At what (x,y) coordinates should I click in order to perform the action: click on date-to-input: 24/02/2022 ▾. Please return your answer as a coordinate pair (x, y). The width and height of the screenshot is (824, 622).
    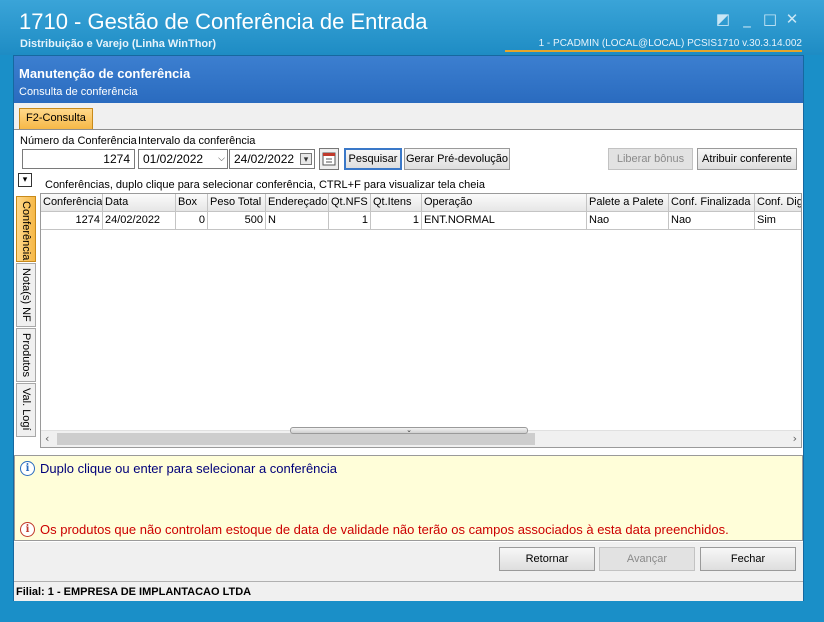
    Looking at the image, I should click on (272, 159).